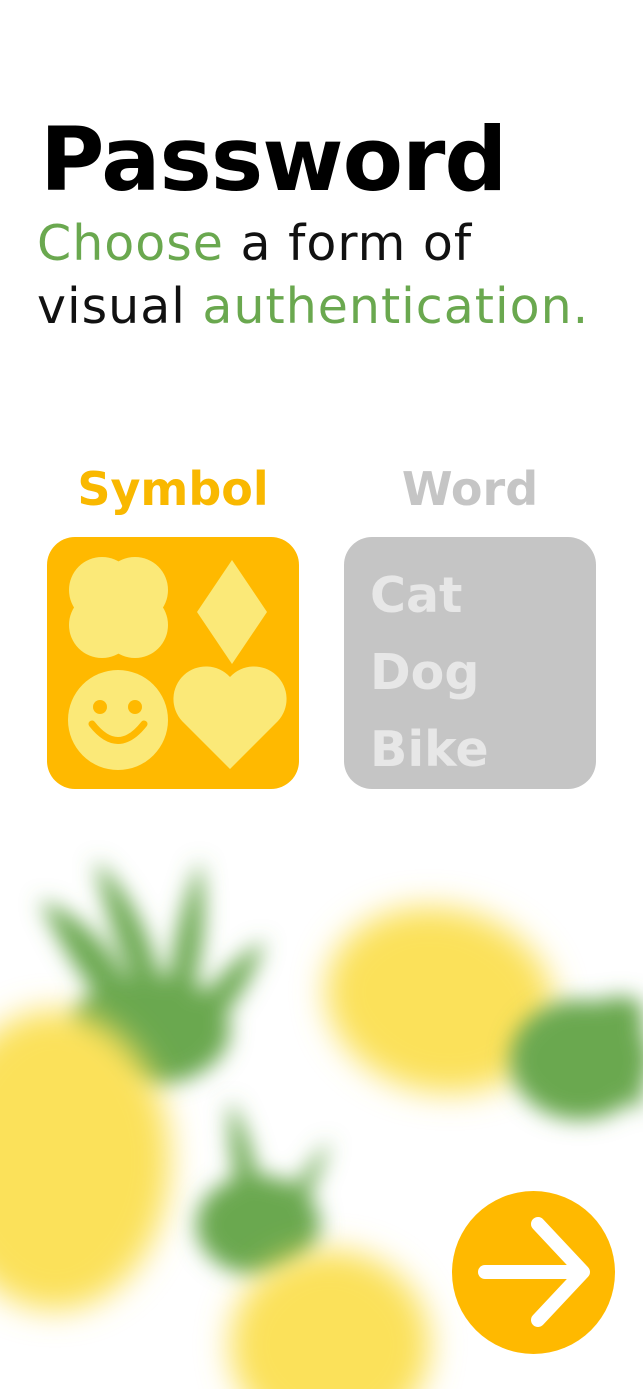 This screenshot has height=1389, width=643. I want to click on subtitle-highlight-choose: Choose, so click(130, 243).